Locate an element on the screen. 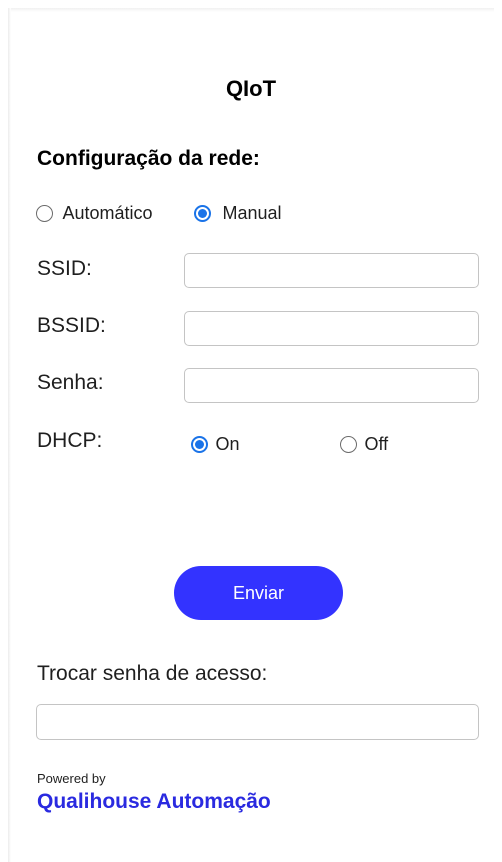  bssid-label: BSSID: is located at coordinates (71, 325).